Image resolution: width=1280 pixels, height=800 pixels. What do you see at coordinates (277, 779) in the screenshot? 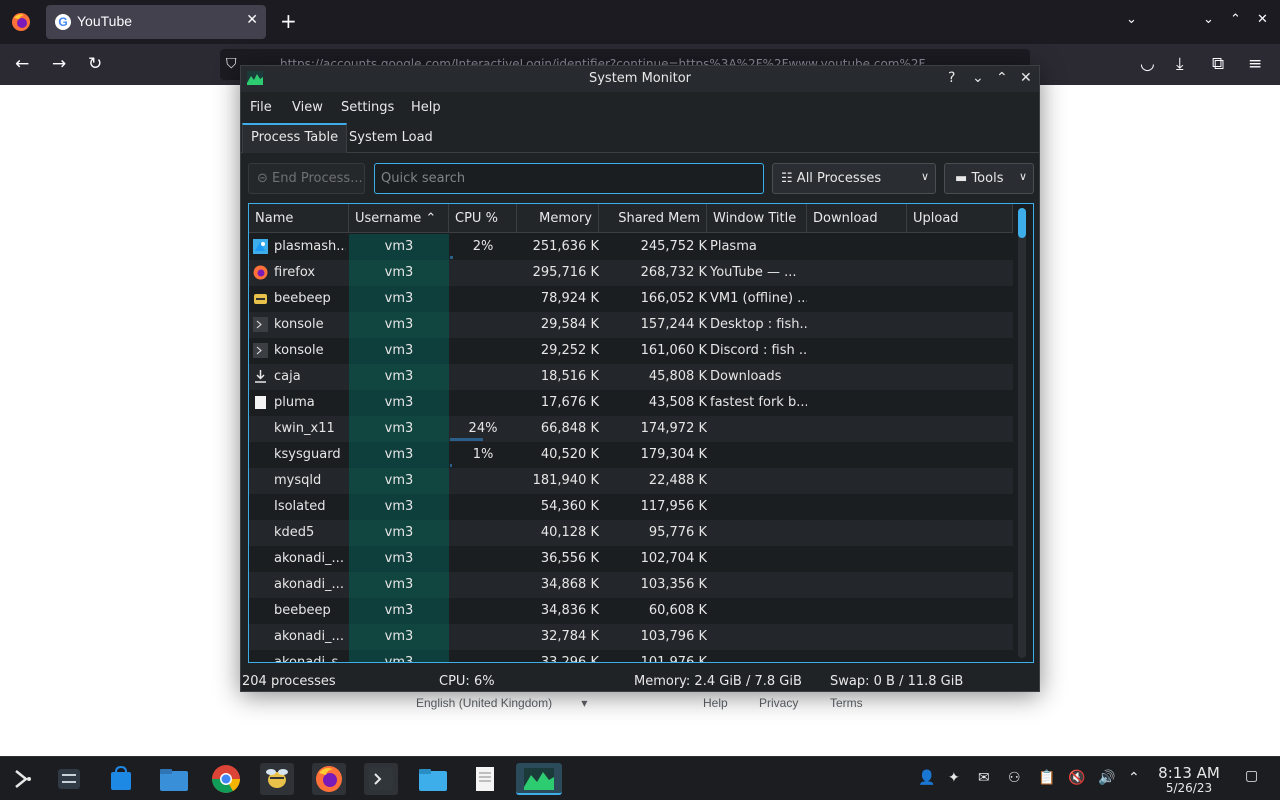
I see `beebeep-icon` at bounding box center [277, 779].